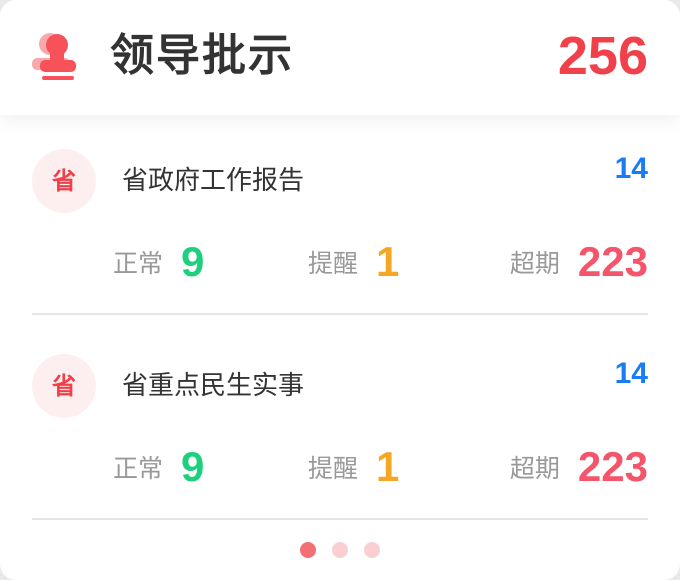  What do you see at coordinates (603, 56) in the screenshot?
I see `total-count: 256` at bounding box center [603, 56].